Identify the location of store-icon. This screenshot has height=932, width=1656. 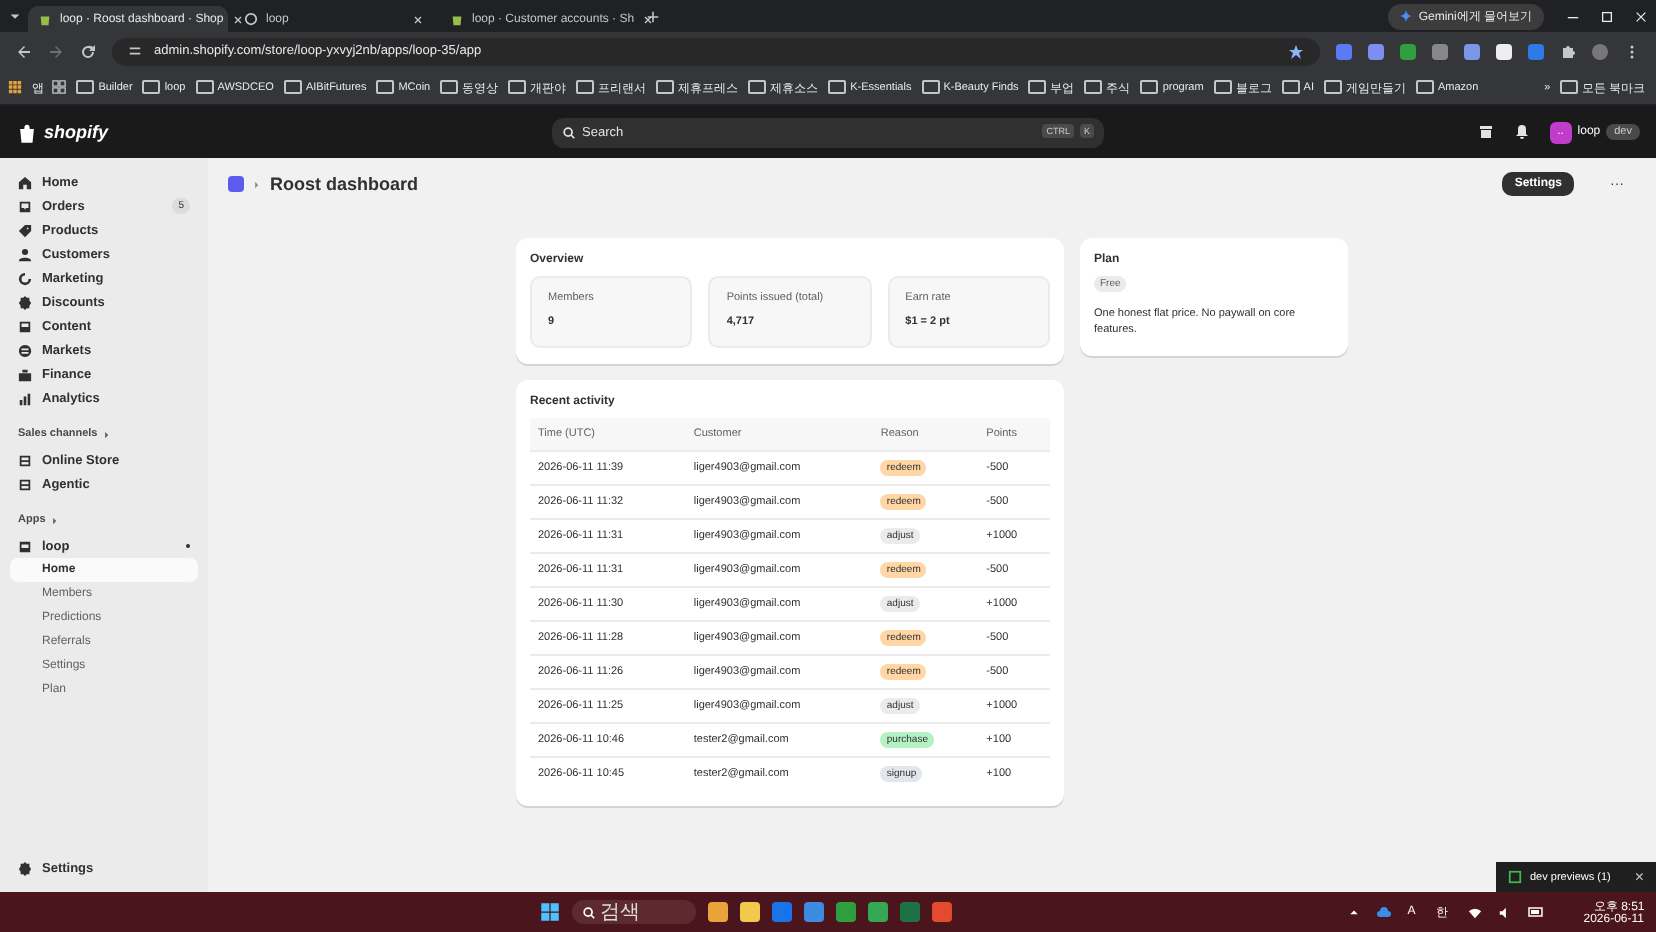
(1485, 132).